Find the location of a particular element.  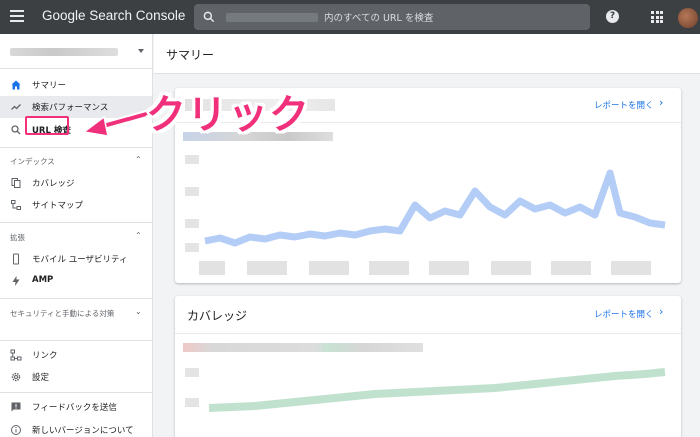

top-app-bar: Google Search Console 内のすべての URL を検査 ? is located at coordinates (350, 17).